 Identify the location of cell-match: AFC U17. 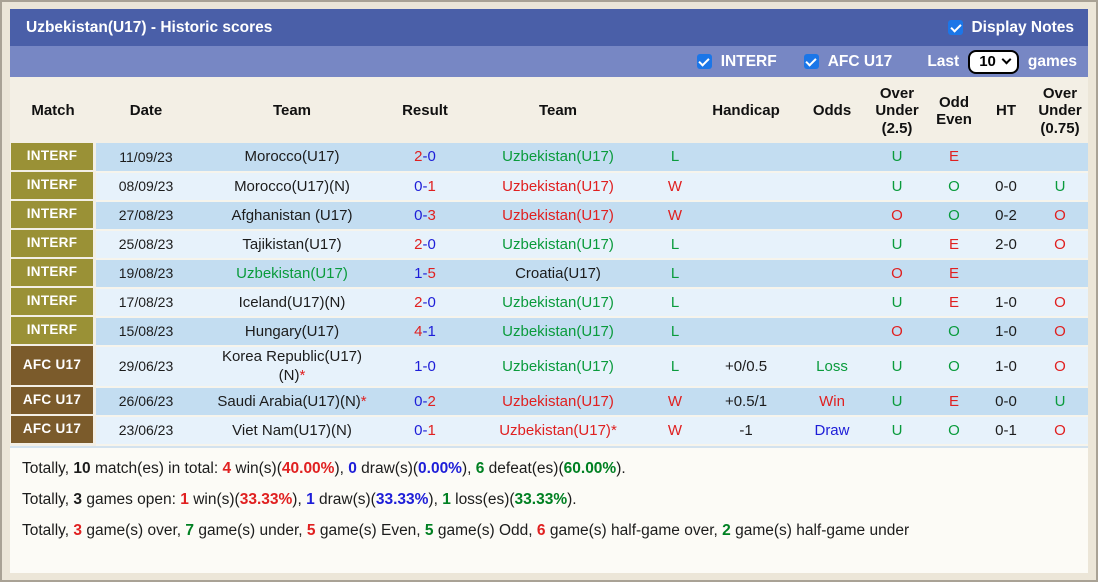
(53, 401).